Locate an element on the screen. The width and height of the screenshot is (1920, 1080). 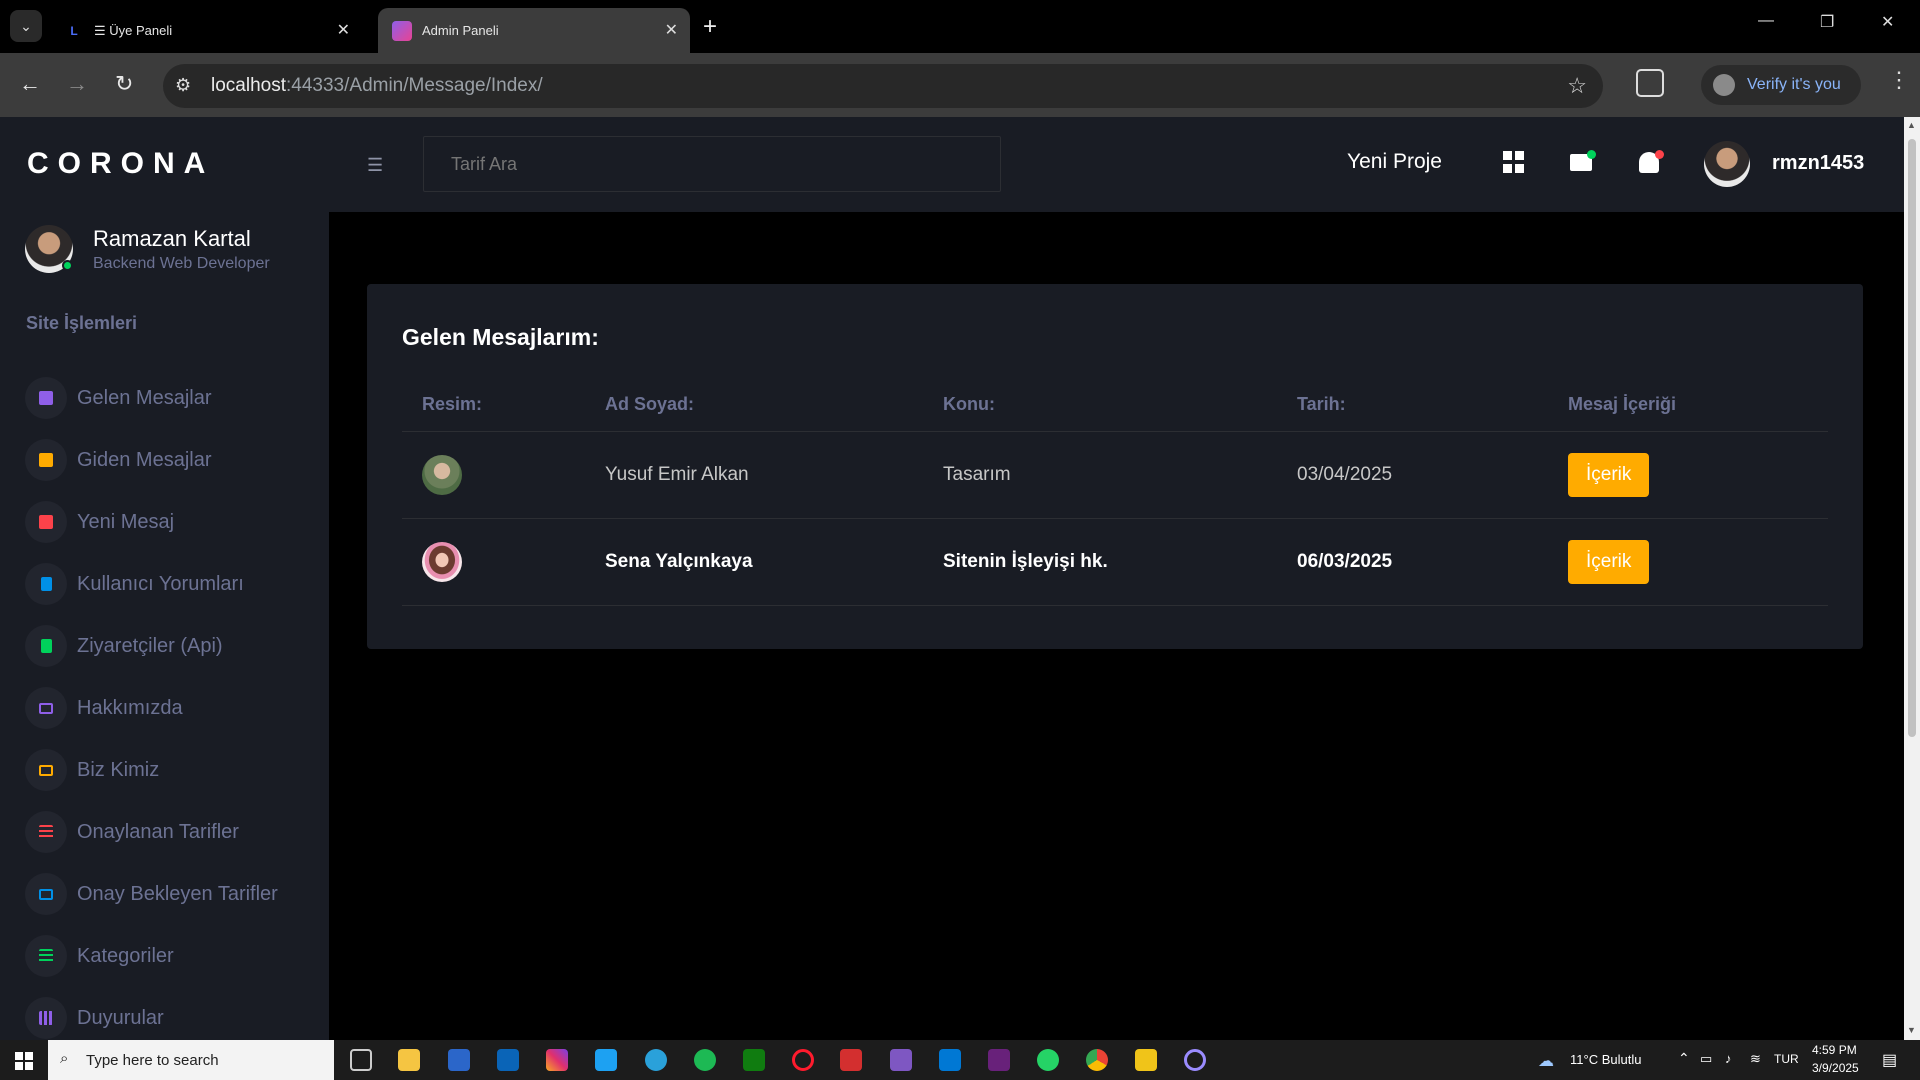
site-favicon: L is located at coordinates (74, 30).